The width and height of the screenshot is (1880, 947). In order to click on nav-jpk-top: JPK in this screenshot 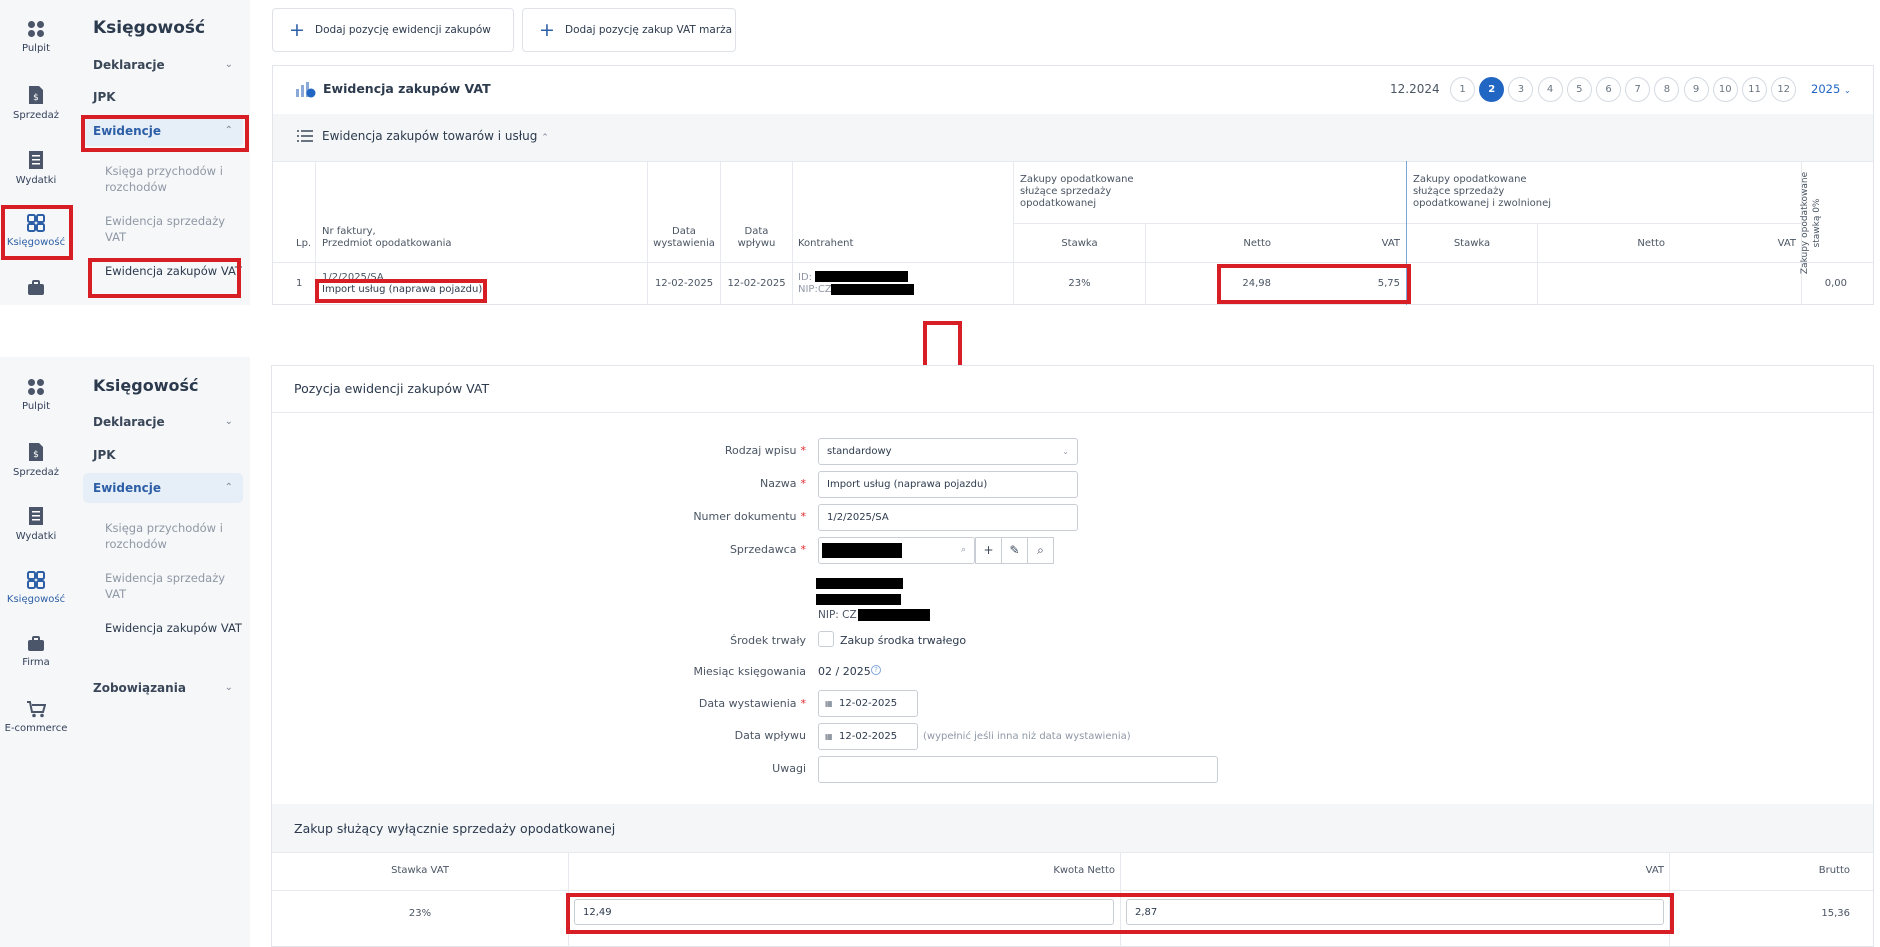, I will do `click(163, 97)`.